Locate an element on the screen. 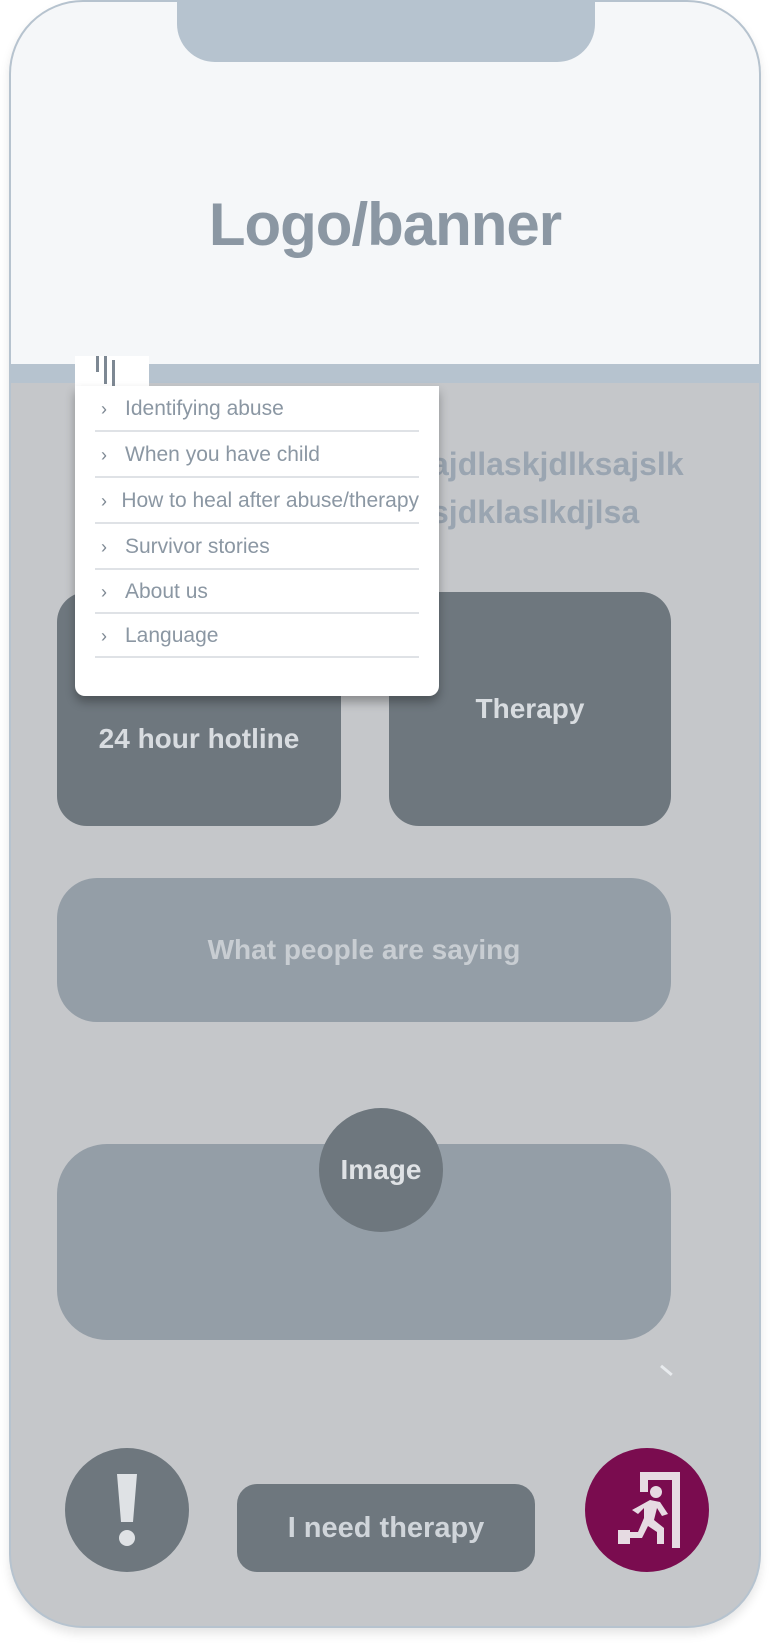 The height and width of the screenshot is (1644, 770). need-therapy-button: I need therapy is located at coordinates (386, 1528).